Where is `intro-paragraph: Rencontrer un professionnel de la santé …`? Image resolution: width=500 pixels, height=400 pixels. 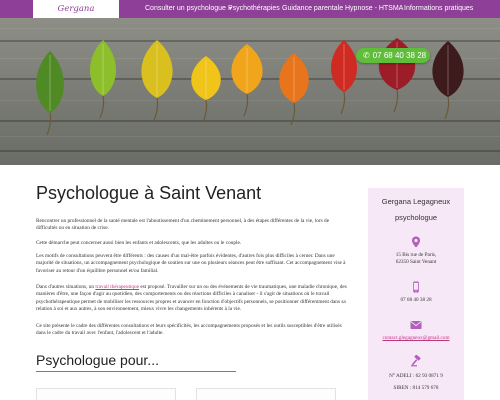
intro-paragraph: Rencontrer un professionnel de la santé … is located at coordinates (183, 225).